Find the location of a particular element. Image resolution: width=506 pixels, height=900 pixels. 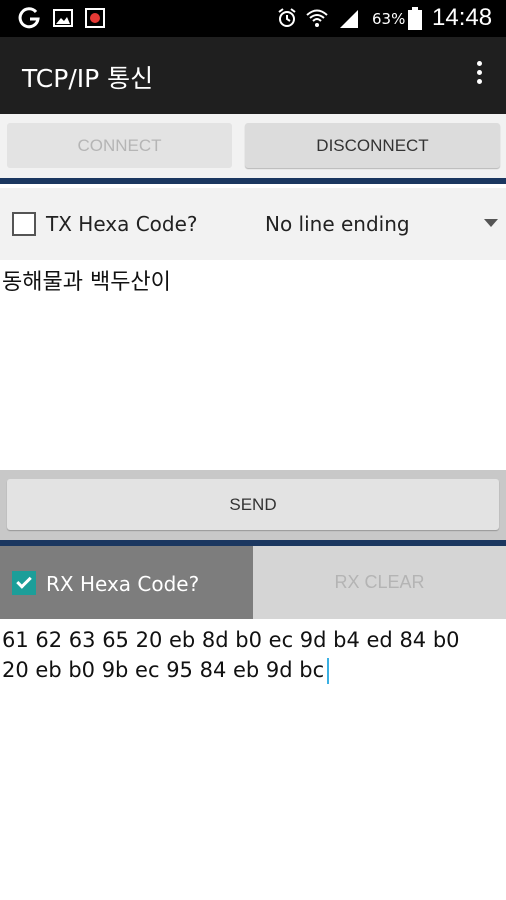

status-bar: 63% 14:48 is located at coordinates (253, 18).